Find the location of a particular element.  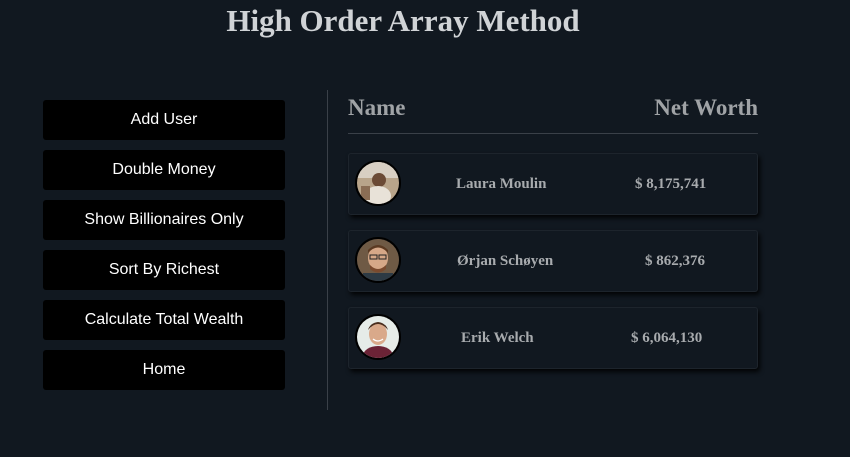

vertical-divider is located at coordinates (327, 250).